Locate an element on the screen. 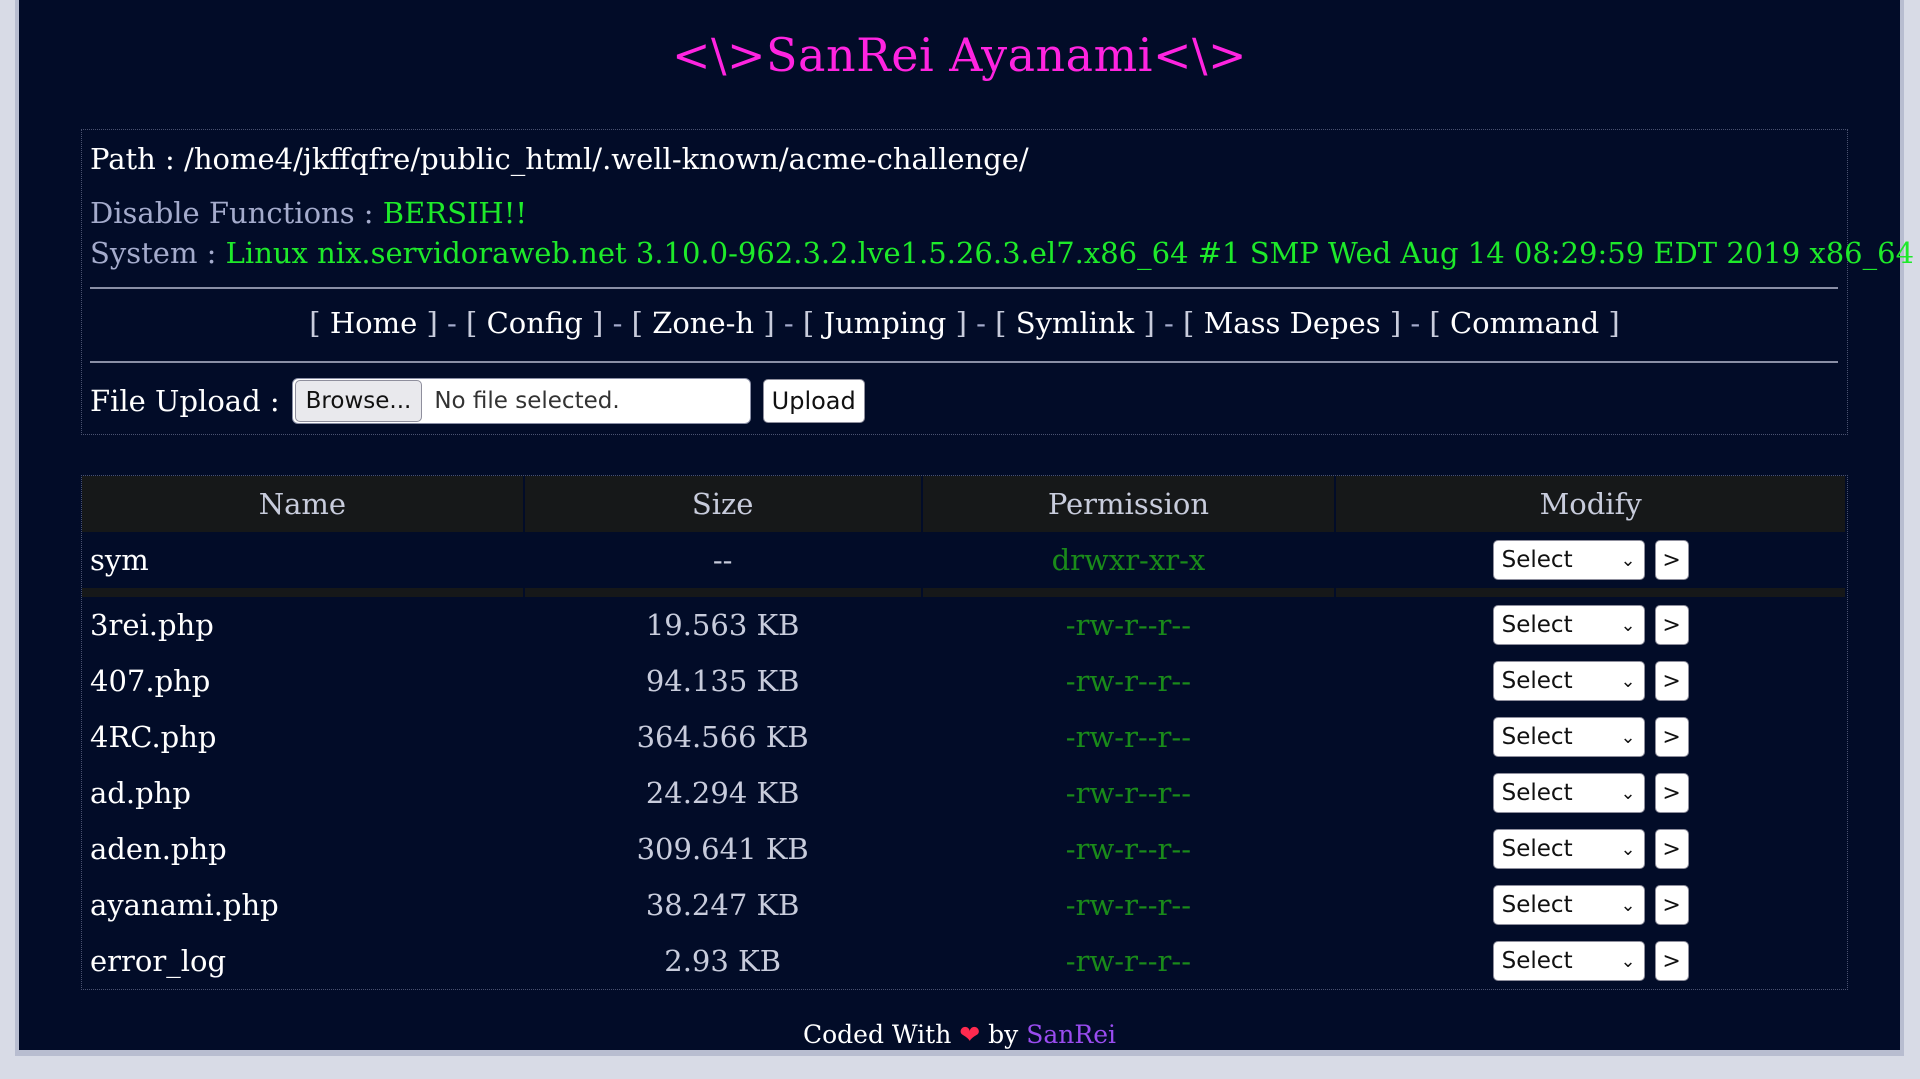 The width and height of the screenshot is (1920, 1079). file-name: 4RC.php is located at coordinates (303, 737).